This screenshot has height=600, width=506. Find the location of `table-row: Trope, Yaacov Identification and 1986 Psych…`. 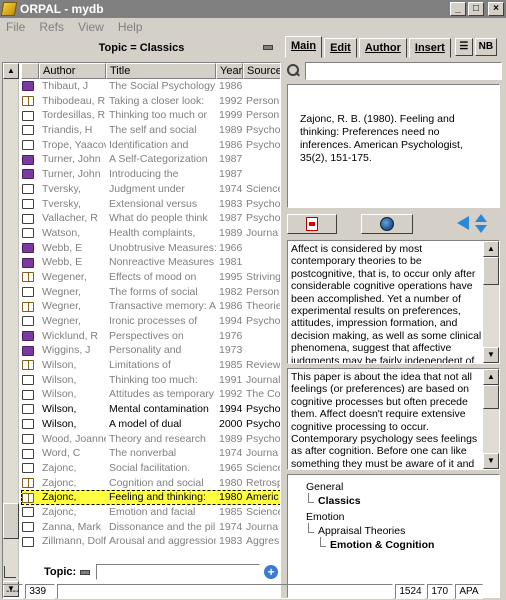

table-row: Trope, Yaacov Identification and 1986 Psych… is located at coordinates (150, 145).